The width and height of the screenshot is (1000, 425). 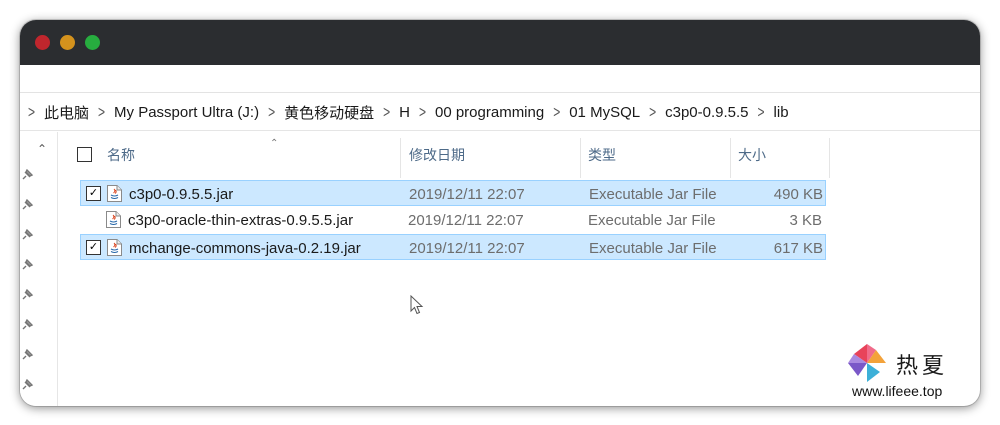 I want to click on column-header-size: 大小, so click(x=783, y=155).